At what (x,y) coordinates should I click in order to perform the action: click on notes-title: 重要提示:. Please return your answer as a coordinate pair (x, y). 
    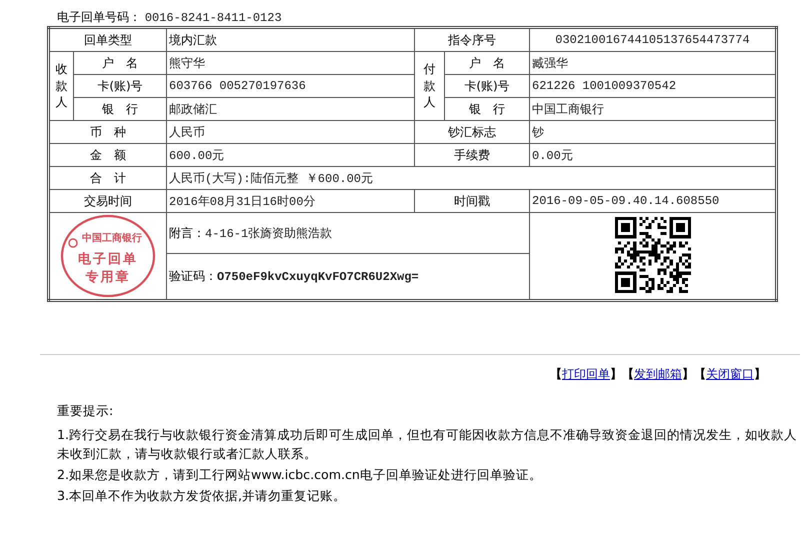
    Looking at the image, I should click on (85, 411).